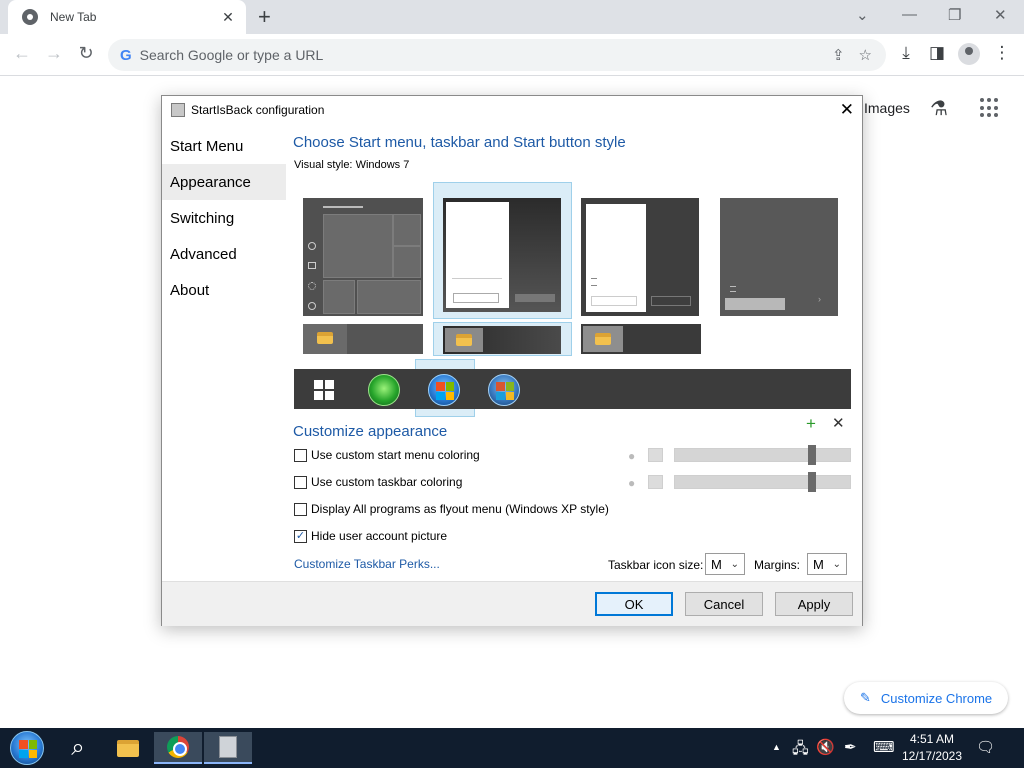 This screenshot has height=768, width=1024. Describe the element at coordinates (444, 390) in the screenshot. I see `windows7-orb-icon` at that location.